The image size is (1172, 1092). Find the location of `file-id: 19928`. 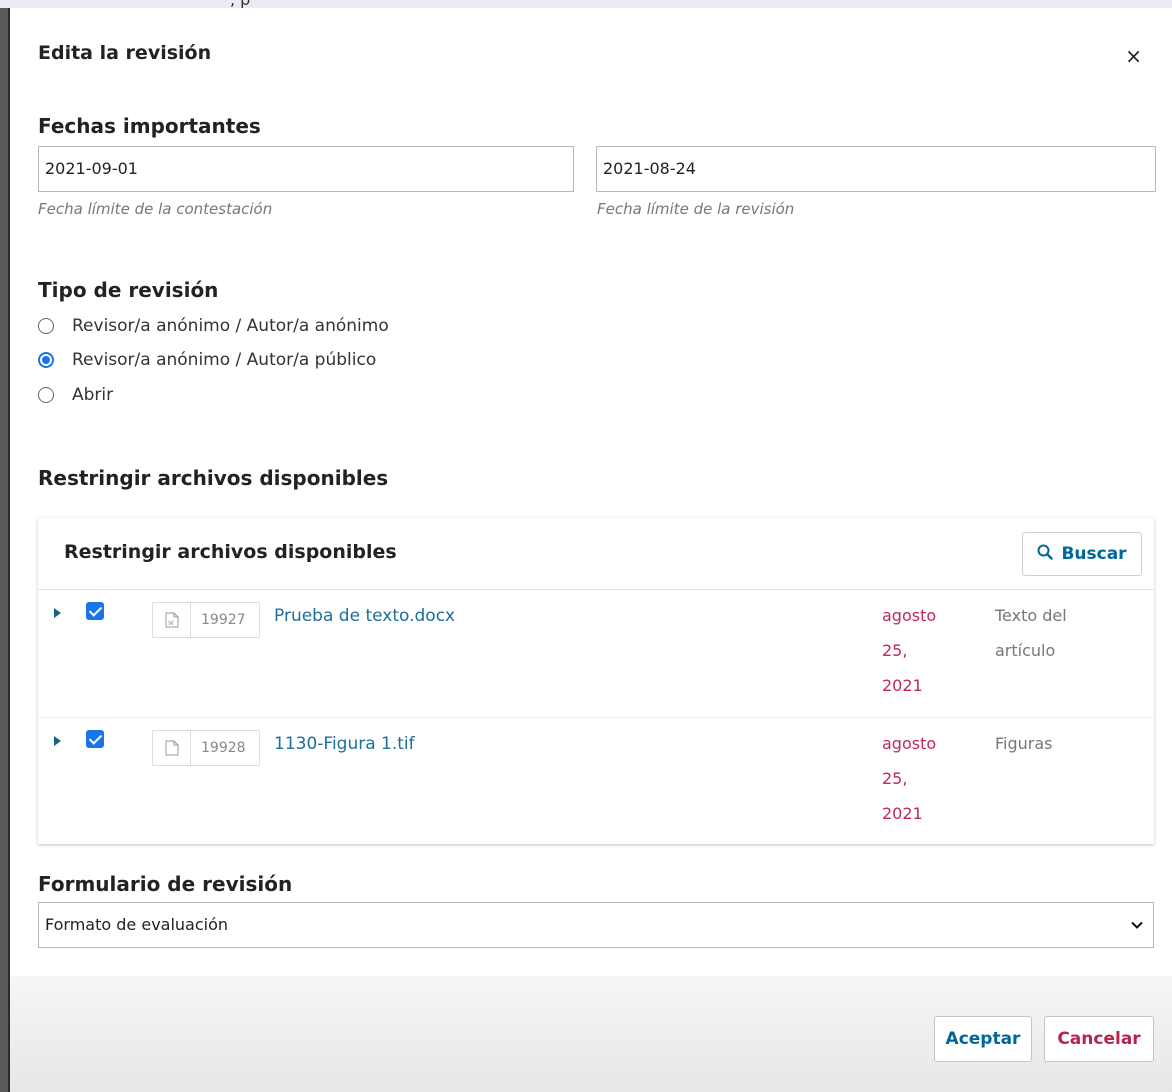

file-id: 19928 is located at coordinates (223, 748).